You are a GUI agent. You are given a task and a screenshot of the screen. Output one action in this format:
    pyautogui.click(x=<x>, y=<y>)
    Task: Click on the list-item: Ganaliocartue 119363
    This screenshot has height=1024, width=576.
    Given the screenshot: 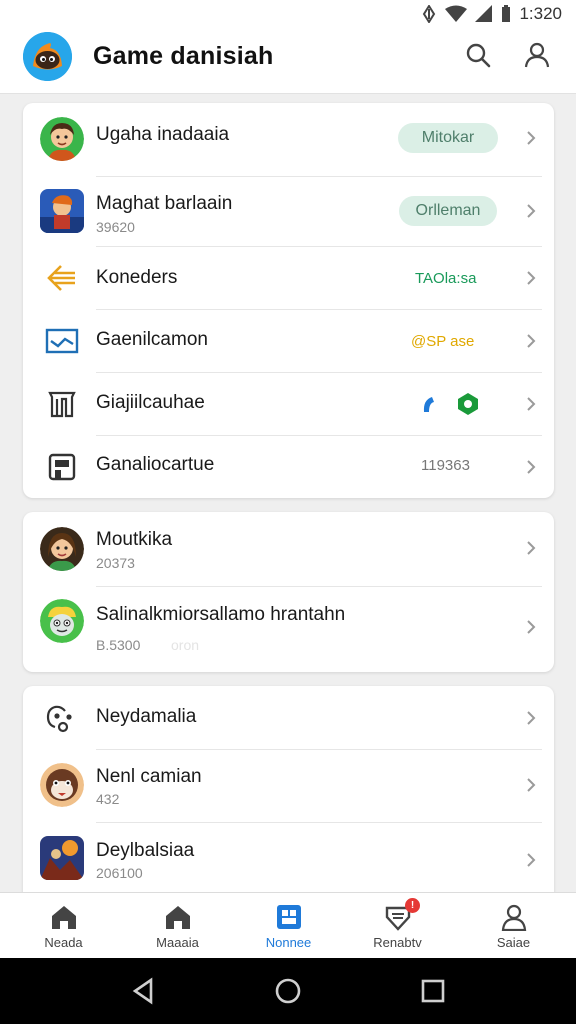 What is the action you would take?
    pyautogui.click(x=288, y=467)
    